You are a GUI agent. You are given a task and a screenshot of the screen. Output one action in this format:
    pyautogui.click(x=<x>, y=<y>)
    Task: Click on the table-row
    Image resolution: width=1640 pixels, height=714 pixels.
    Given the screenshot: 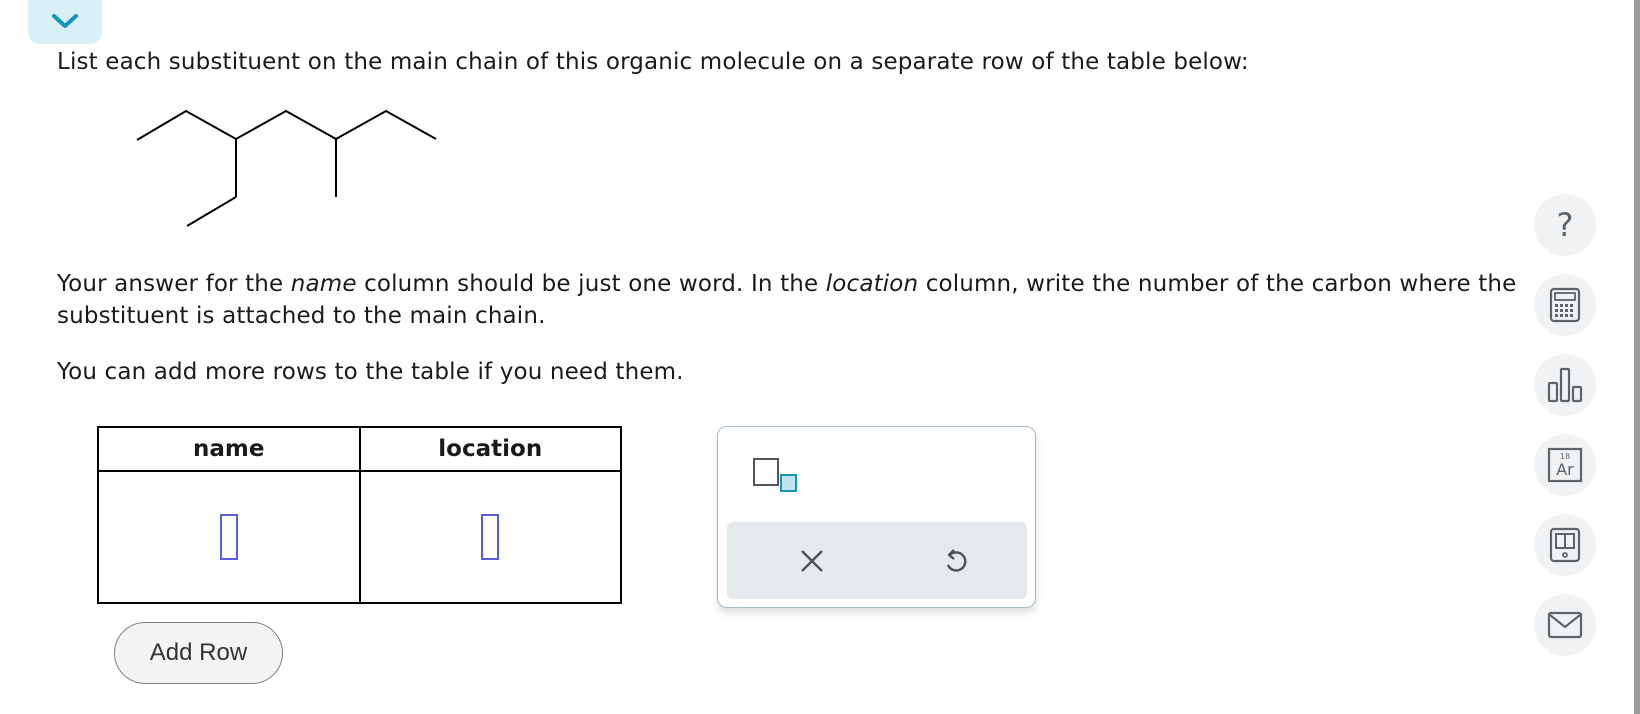 What is the action you would take?
    pyautogui.click(x=359, y=537)
    